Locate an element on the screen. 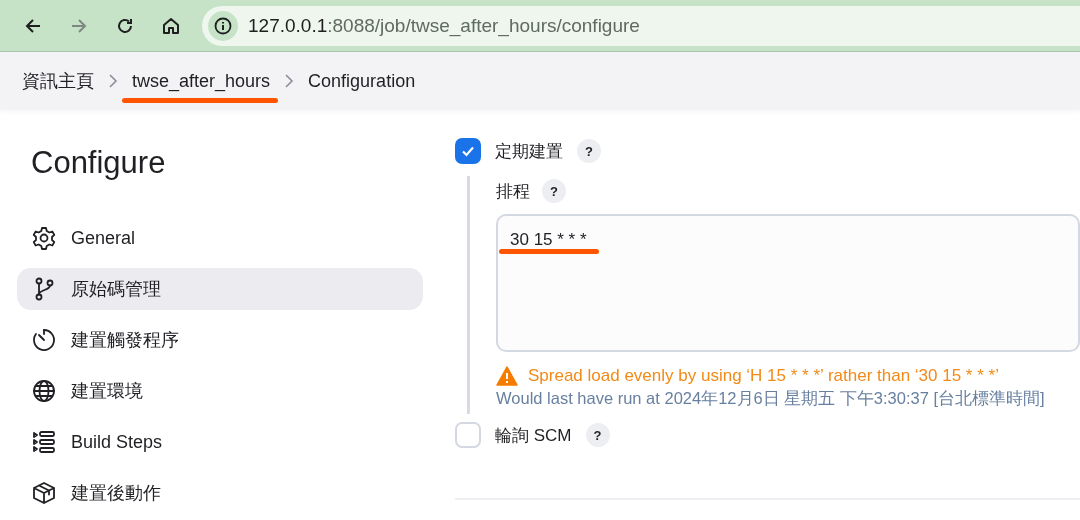  breadcrumb-link: 資訊主頁 is located at coordinates (57, 81).